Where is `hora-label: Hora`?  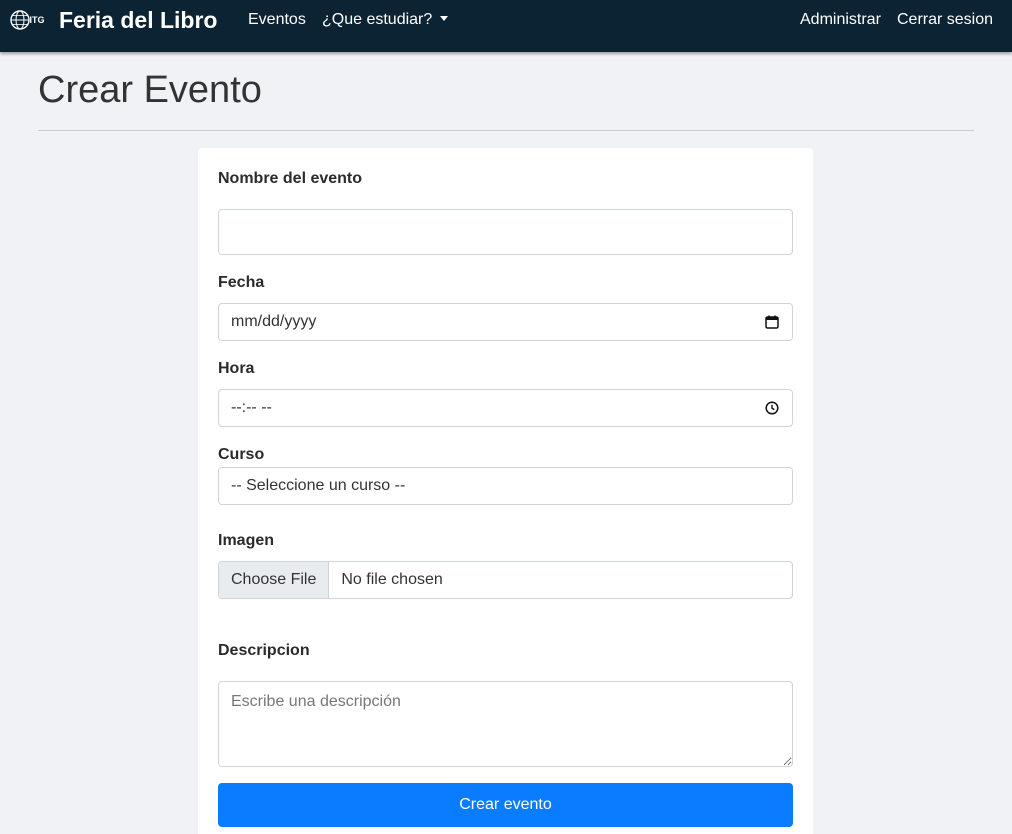
hora-label: Hora is located at coordinates (236, 368).